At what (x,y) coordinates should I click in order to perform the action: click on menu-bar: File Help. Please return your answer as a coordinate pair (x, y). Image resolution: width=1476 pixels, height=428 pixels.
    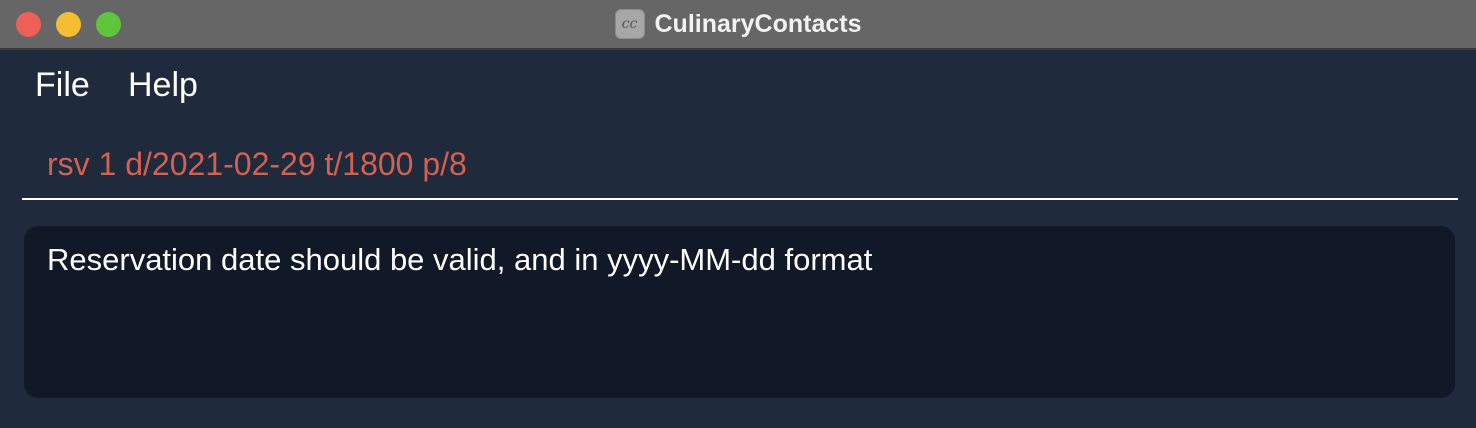
    Looking at the image, I should click on (738, 84).